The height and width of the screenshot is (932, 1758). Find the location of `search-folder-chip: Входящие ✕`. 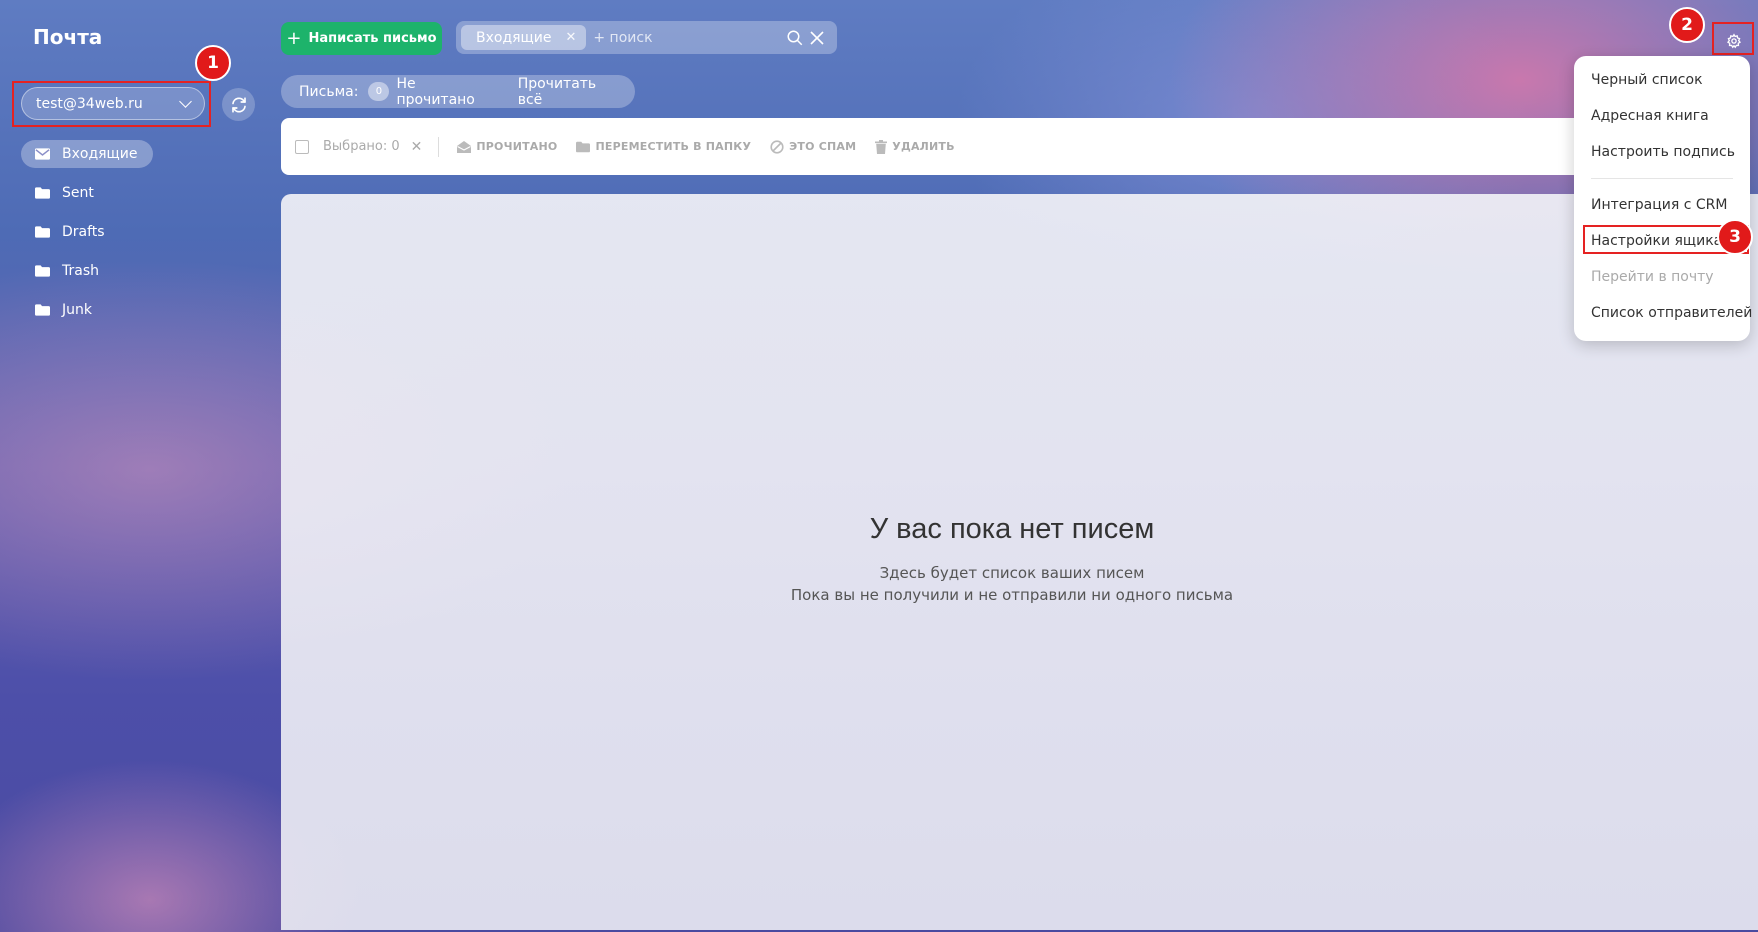

search-folder-chip: Входящие ✕ is located at coordinates (524, 37).